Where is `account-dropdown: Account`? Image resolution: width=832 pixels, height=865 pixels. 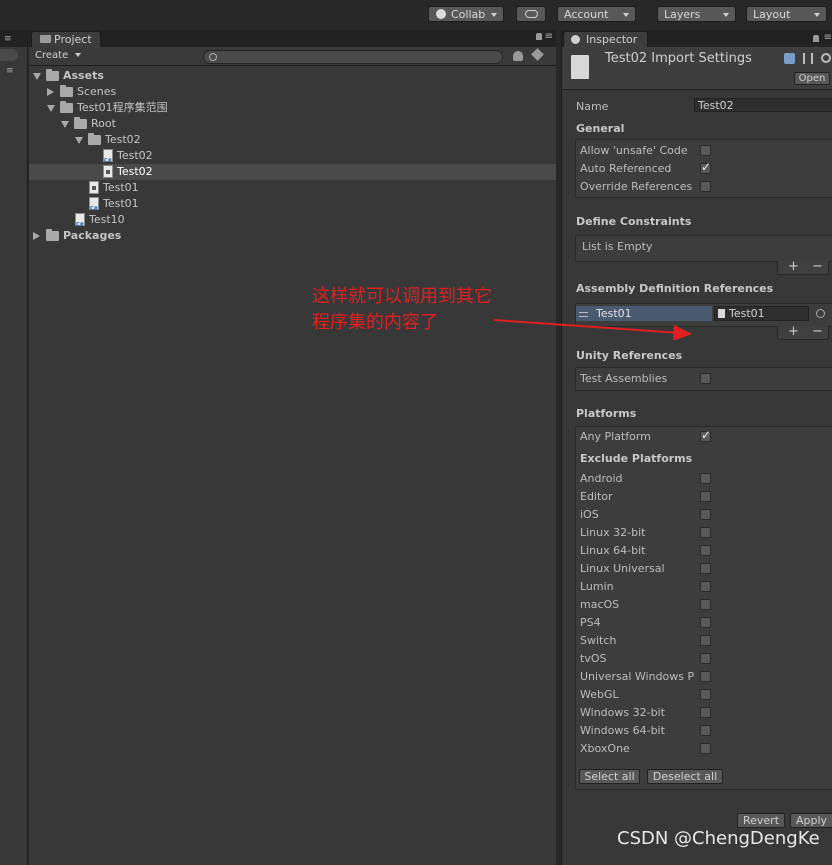 account-dropdown: Account is located at coordinates (596, 14).